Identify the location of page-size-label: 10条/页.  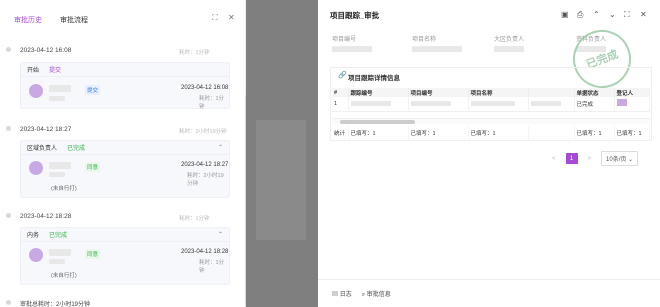
(616, 160).